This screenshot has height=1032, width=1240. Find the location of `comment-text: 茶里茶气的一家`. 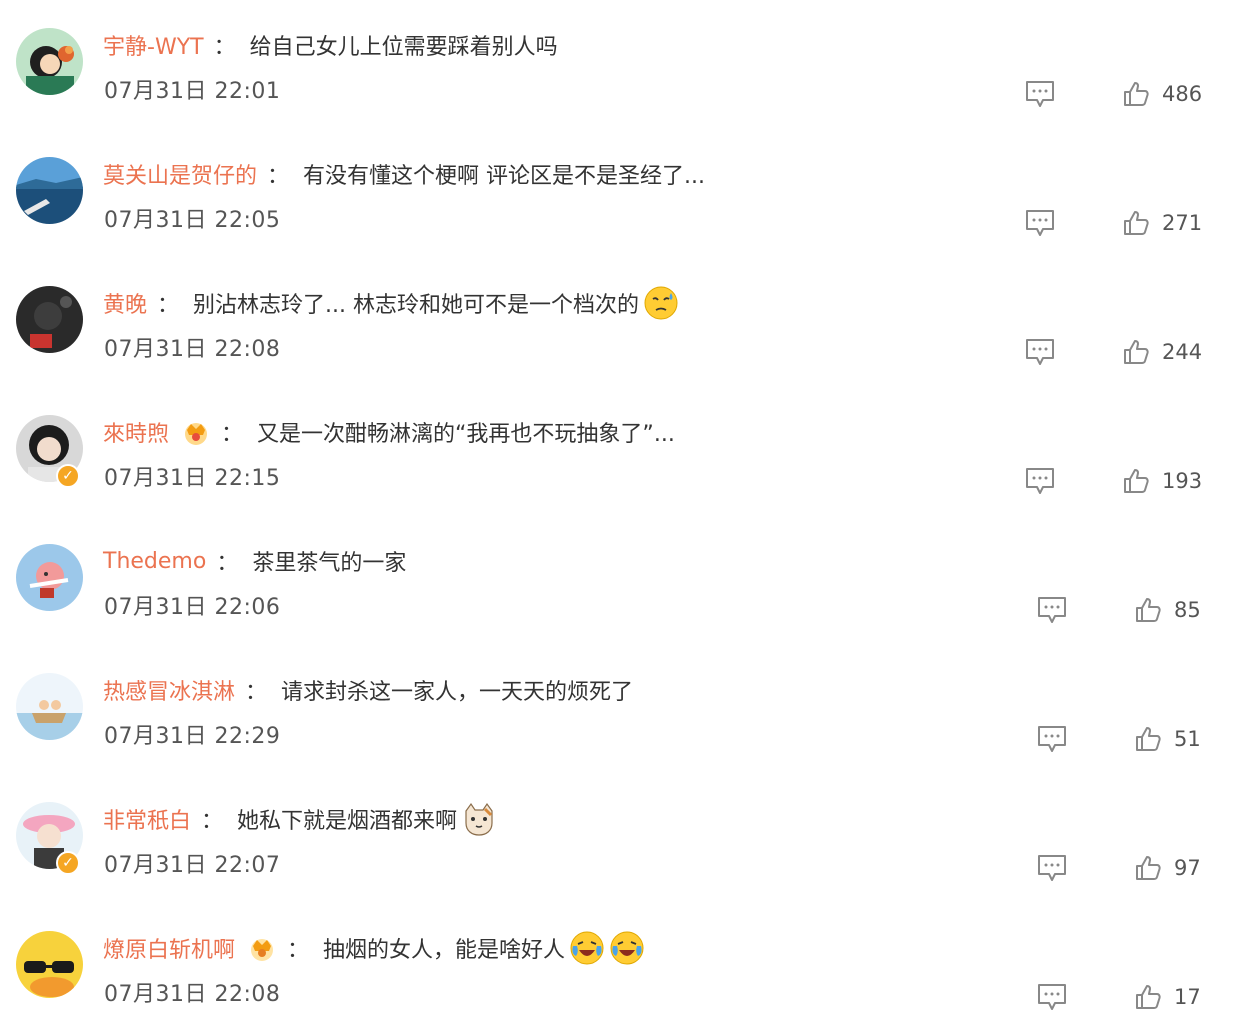

comment-text: 茶里茶气的一家 is located at coordinates (329, 563).